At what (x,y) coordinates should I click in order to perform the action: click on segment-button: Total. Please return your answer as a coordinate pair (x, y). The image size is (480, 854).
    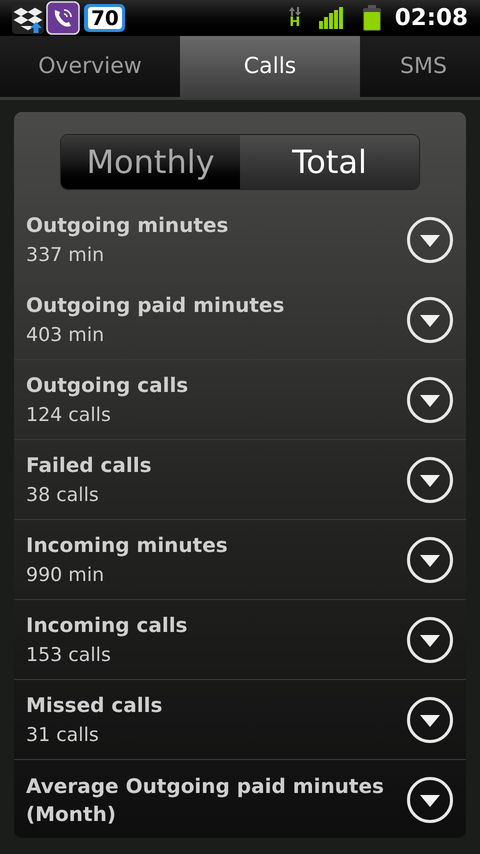
    Looking at the image, I should click on (329, 162).